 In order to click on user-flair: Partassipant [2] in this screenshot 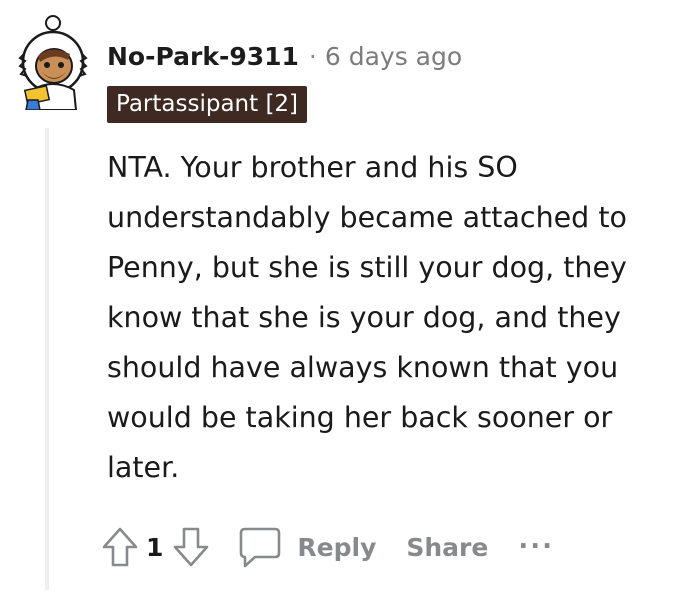, I will do `click(207, 104)`.